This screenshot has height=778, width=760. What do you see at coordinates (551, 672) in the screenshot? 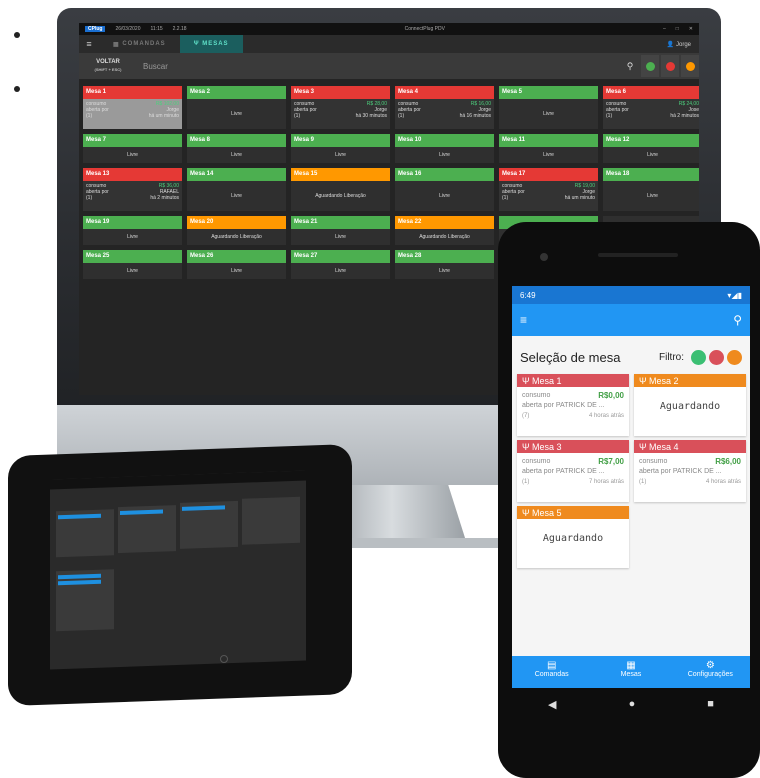
I see `nav-comandas: ▤ Comandas` at bounding box center [551, 672].